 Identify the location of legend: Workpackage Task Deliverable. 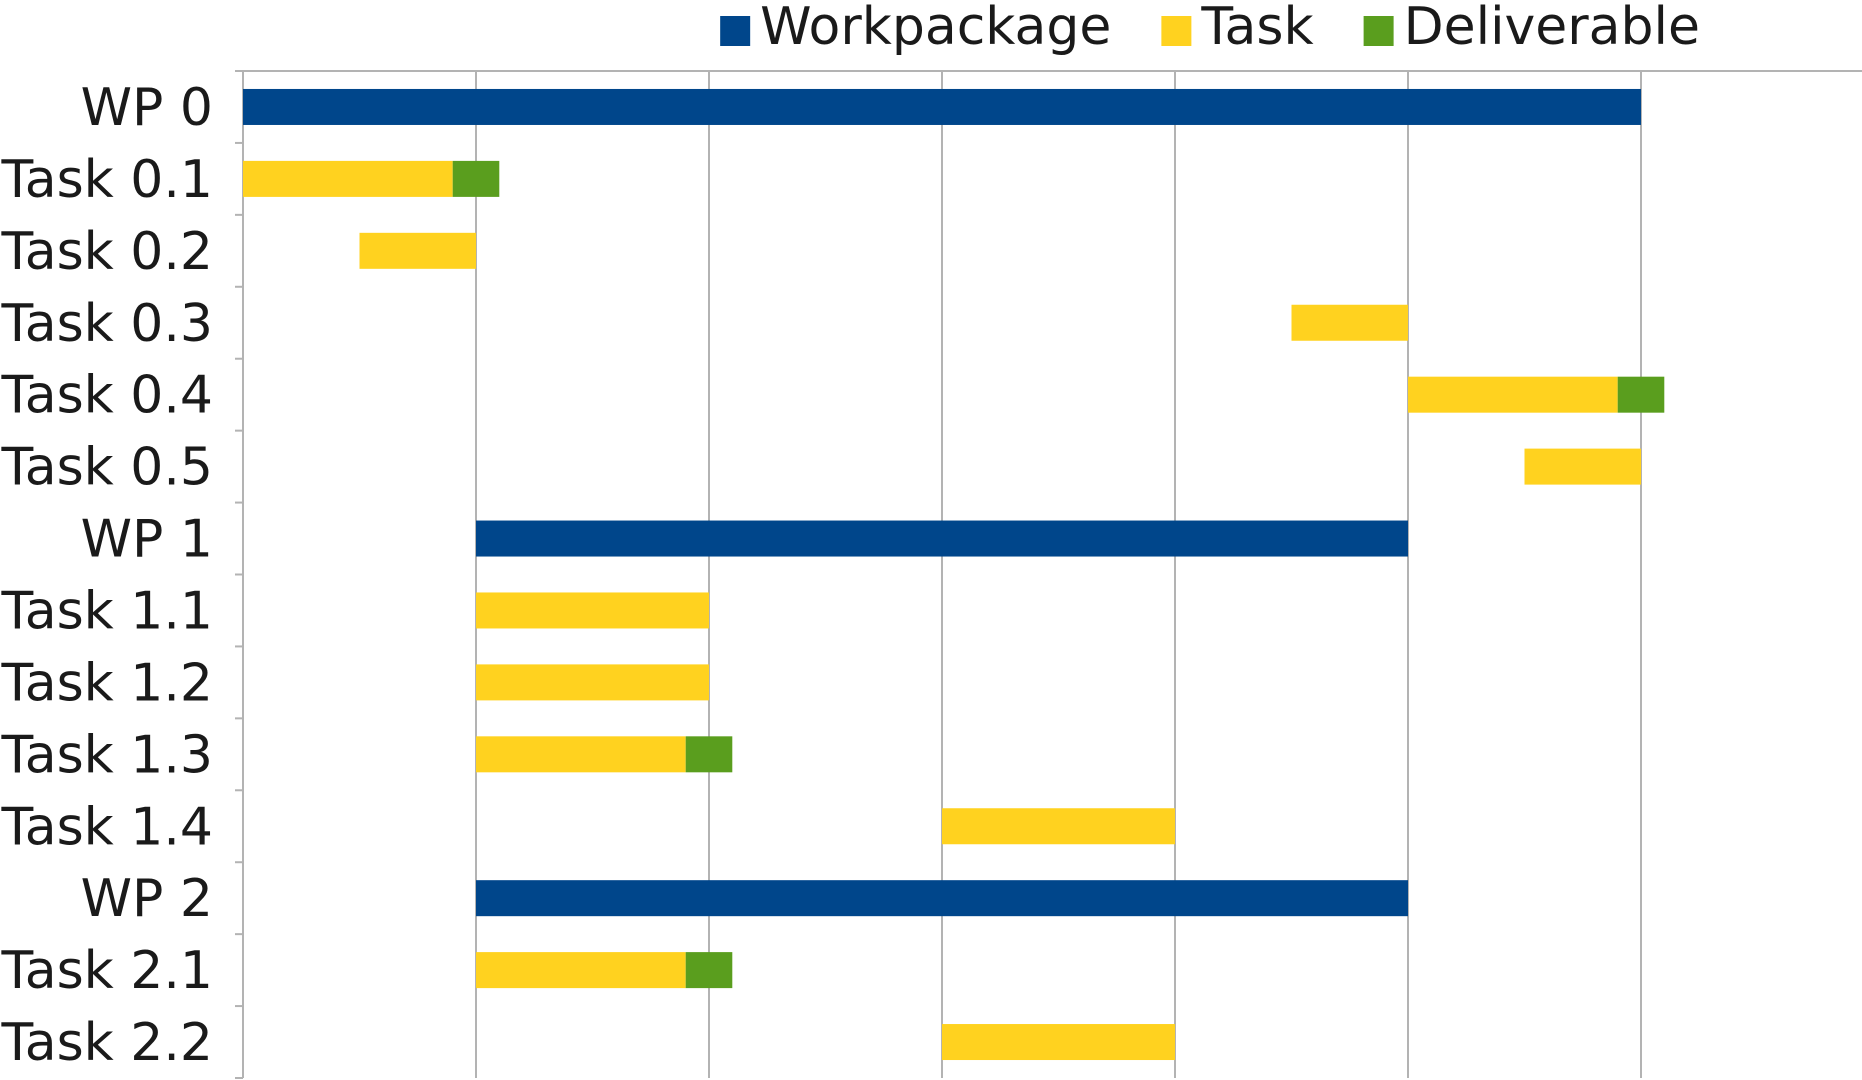
(1210, 28).